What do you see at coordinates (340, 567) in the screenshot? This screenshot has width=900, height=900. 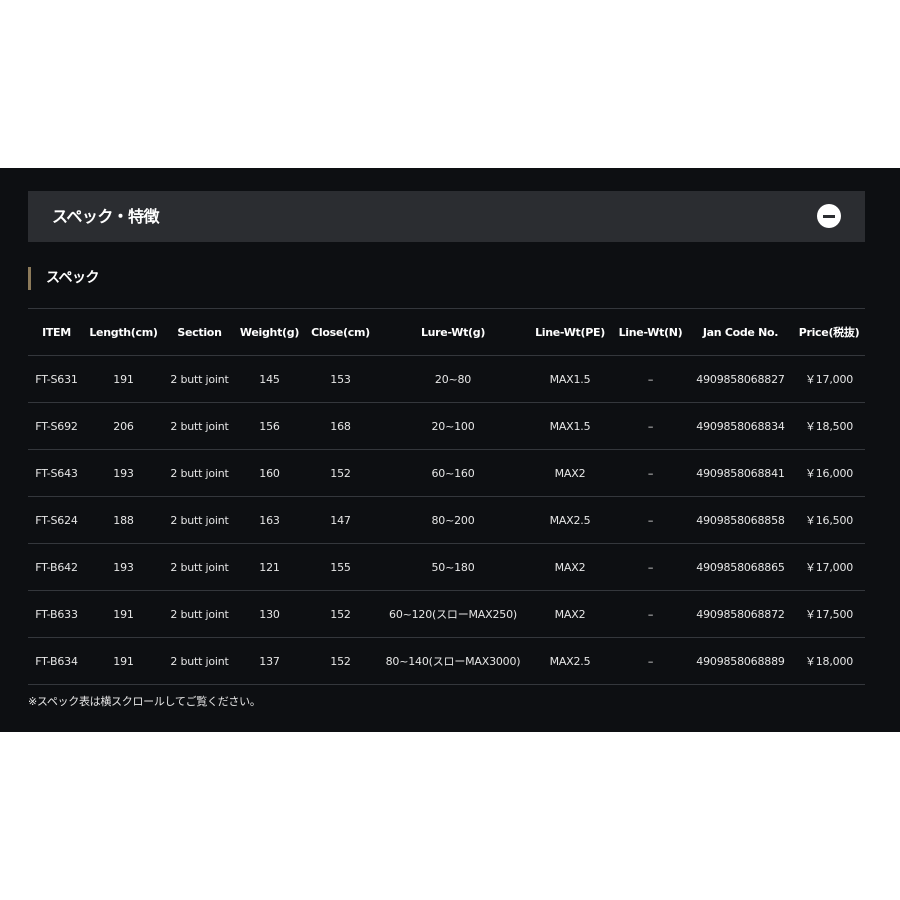 I see `cell-close: 155` at bounding box center [340, 567].